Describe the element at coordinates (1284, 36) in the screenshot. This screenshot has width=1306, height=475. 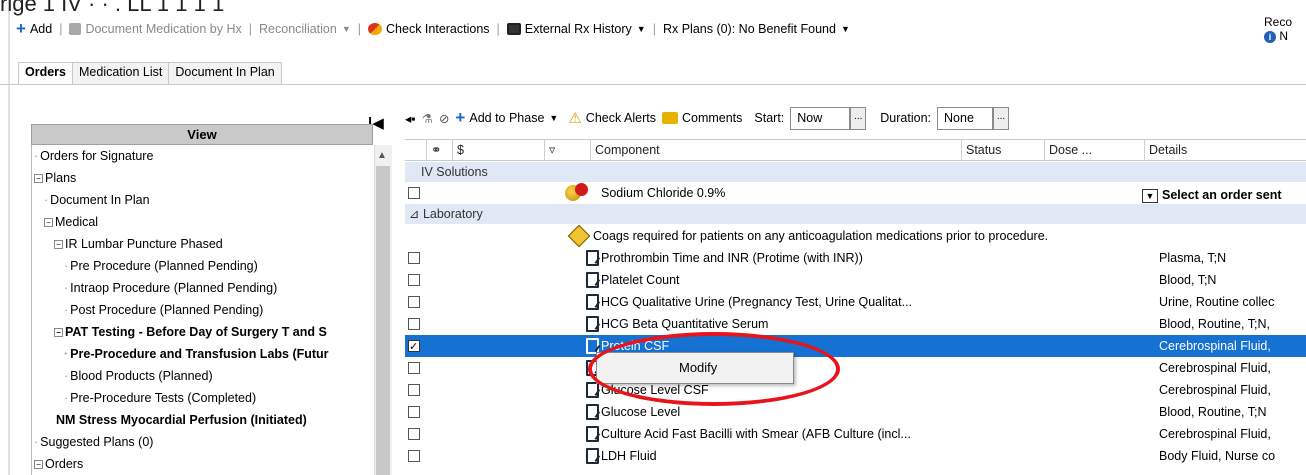
I see `reco-sub-label: N` at that location.